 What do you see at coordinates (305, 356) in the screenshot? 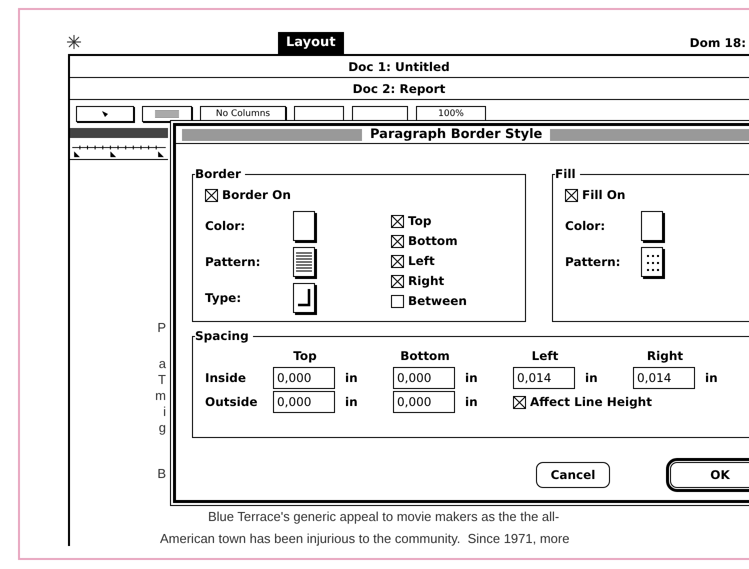
I see `column-heading: Top` at bounding box center [305, 356].